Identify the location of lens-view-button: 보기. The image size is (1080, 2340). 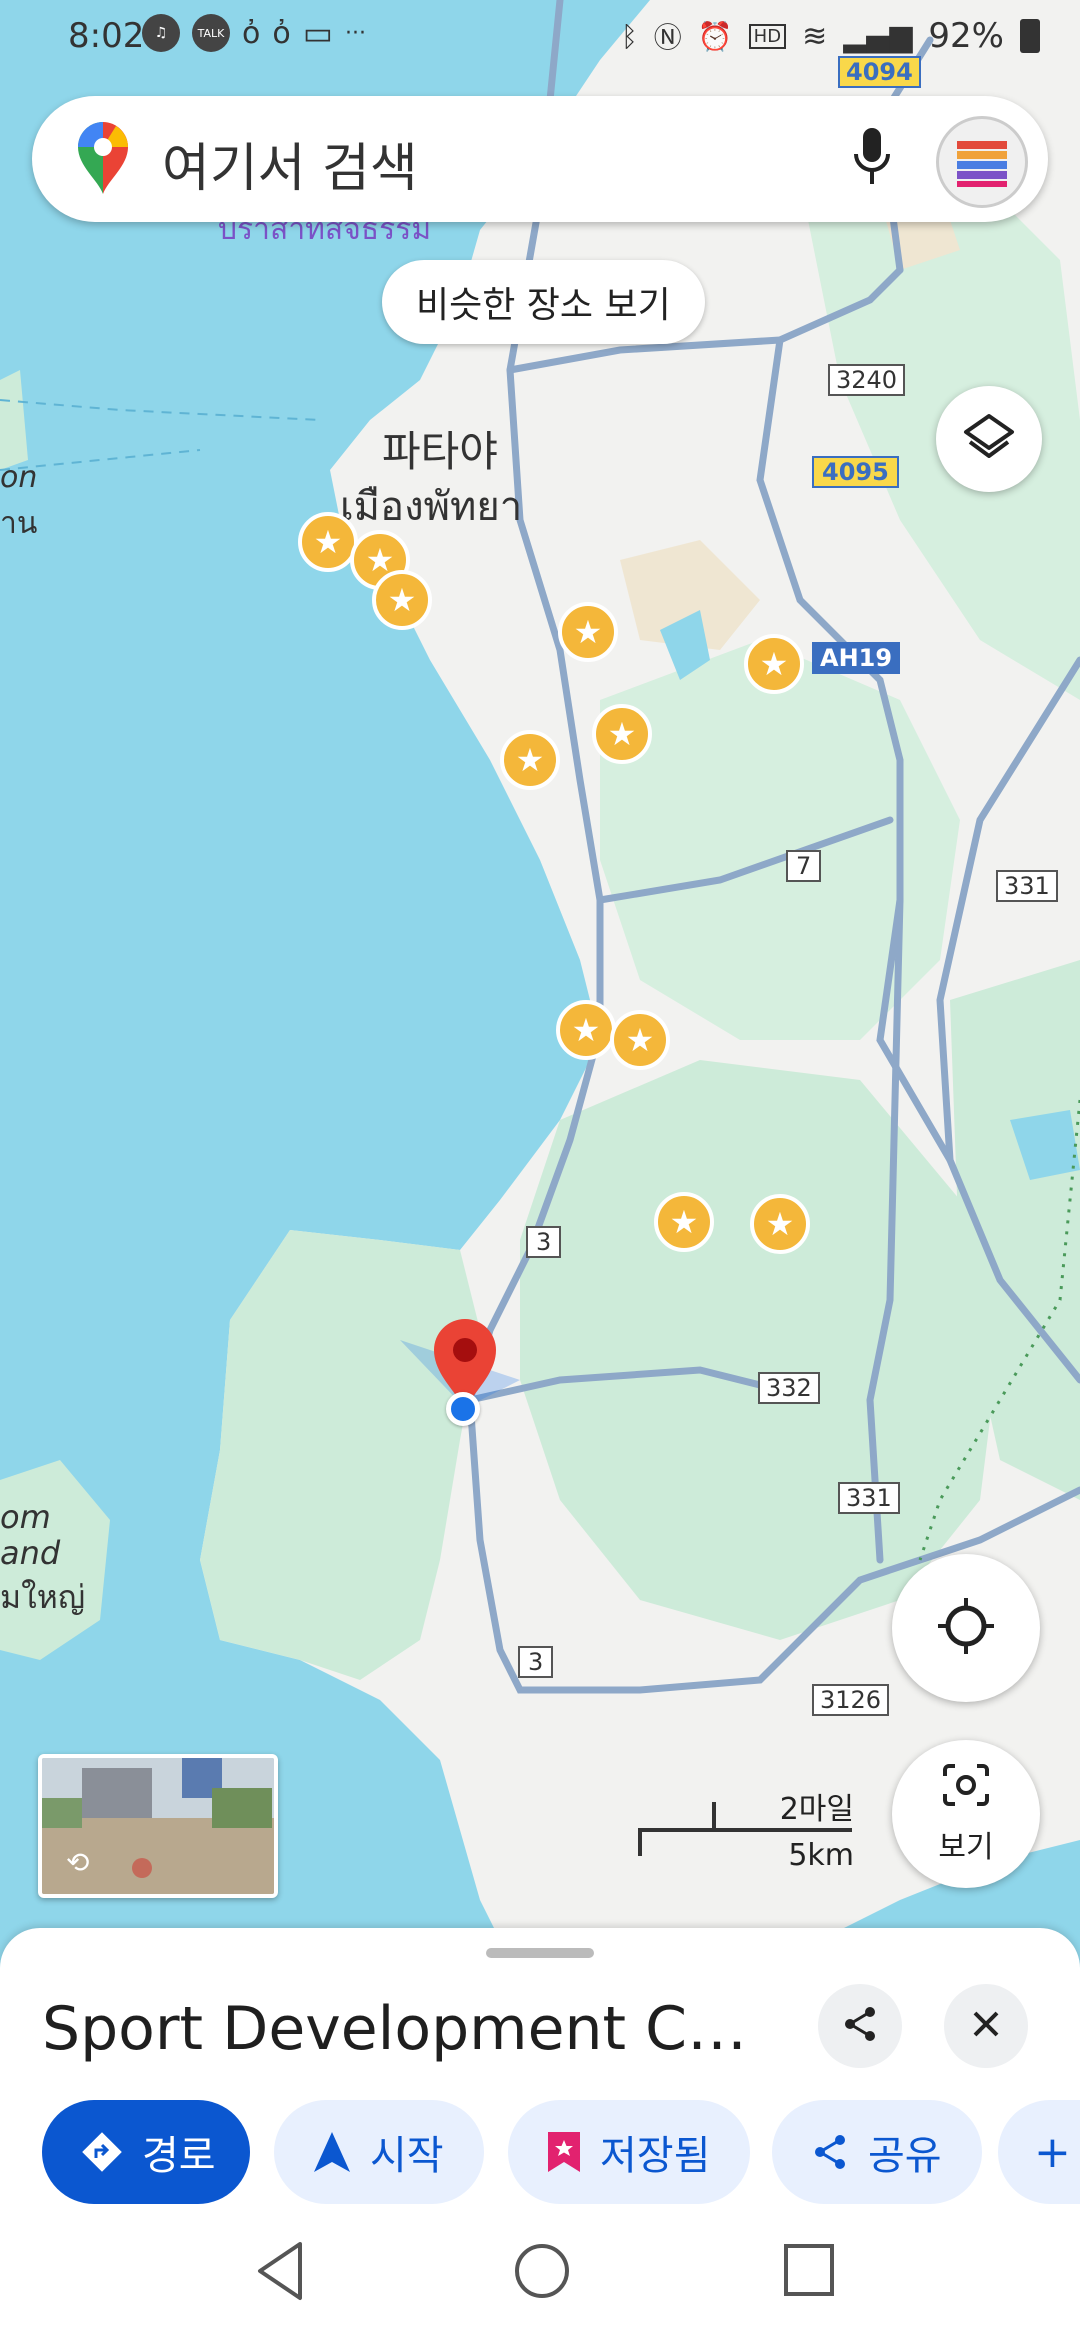
(966, 1814).